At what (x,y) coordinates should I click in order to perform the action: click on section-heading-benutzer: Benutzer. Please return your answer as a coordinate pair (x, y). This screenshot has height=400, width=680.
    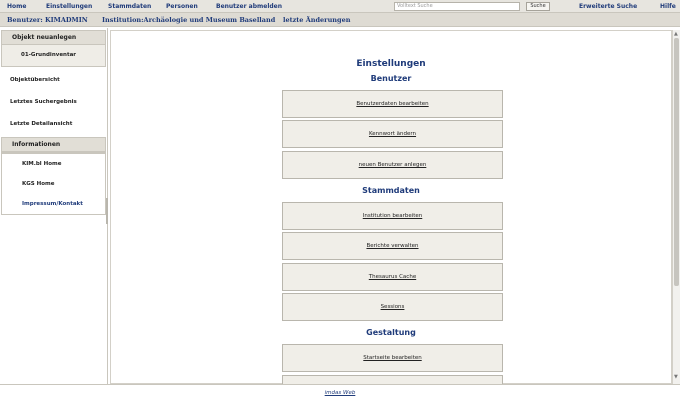
    Looking at the image, I should click on (391, 78).